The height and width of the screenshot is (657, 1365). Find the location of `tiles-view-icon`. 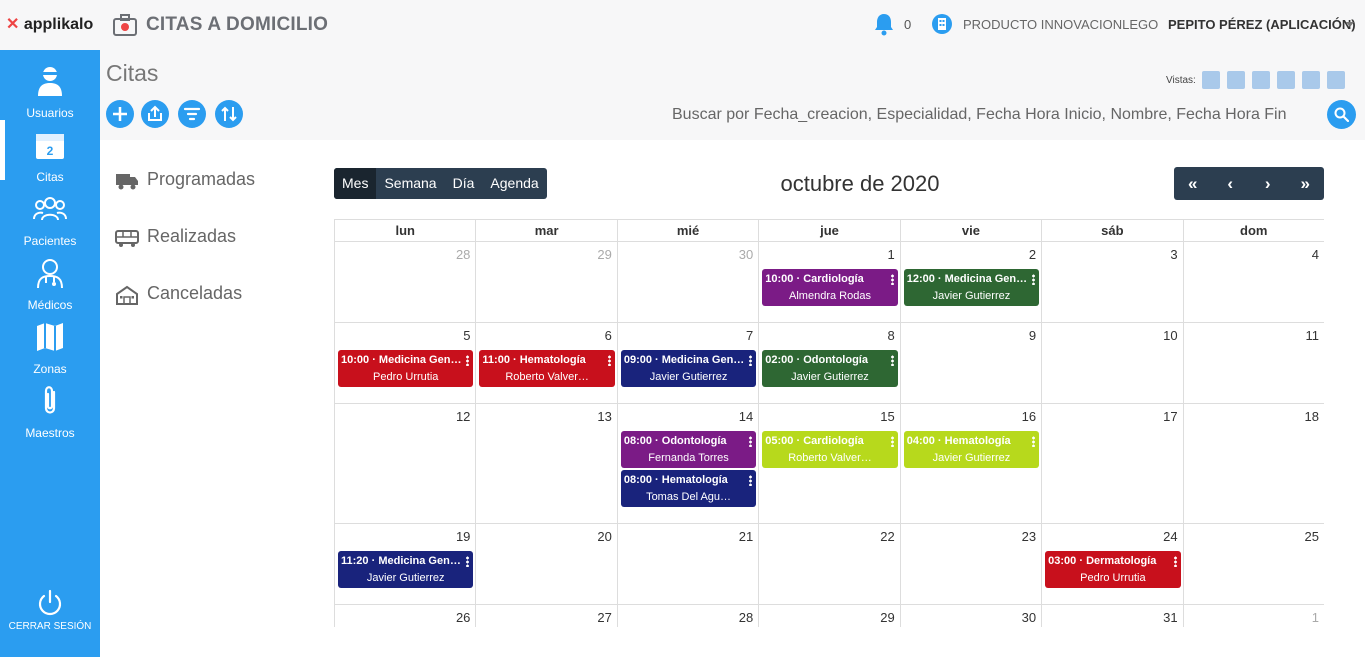

tiles-view-icon is located at coordinates (1286, 80).